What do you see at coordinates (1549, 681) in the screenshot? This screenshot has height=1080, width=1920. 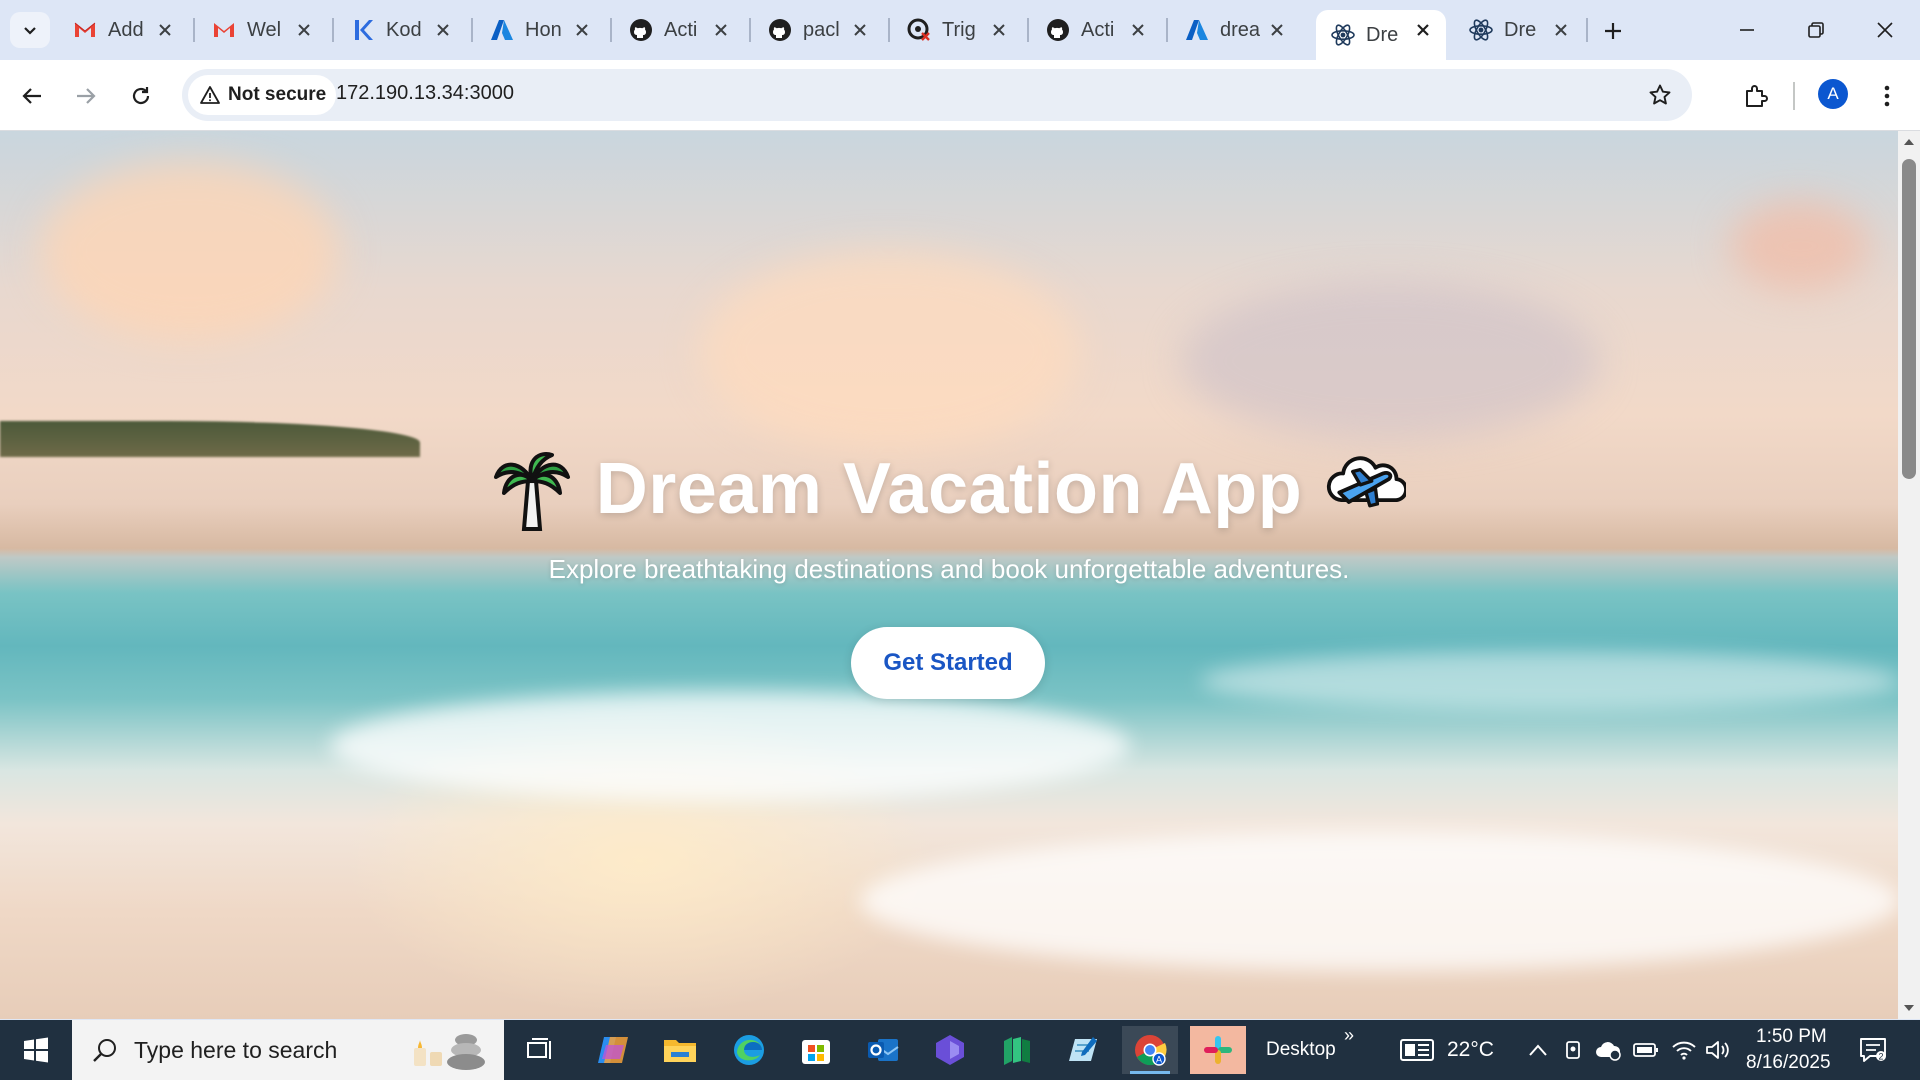 I see `wave-foam` at bounding box center [1549, 681].